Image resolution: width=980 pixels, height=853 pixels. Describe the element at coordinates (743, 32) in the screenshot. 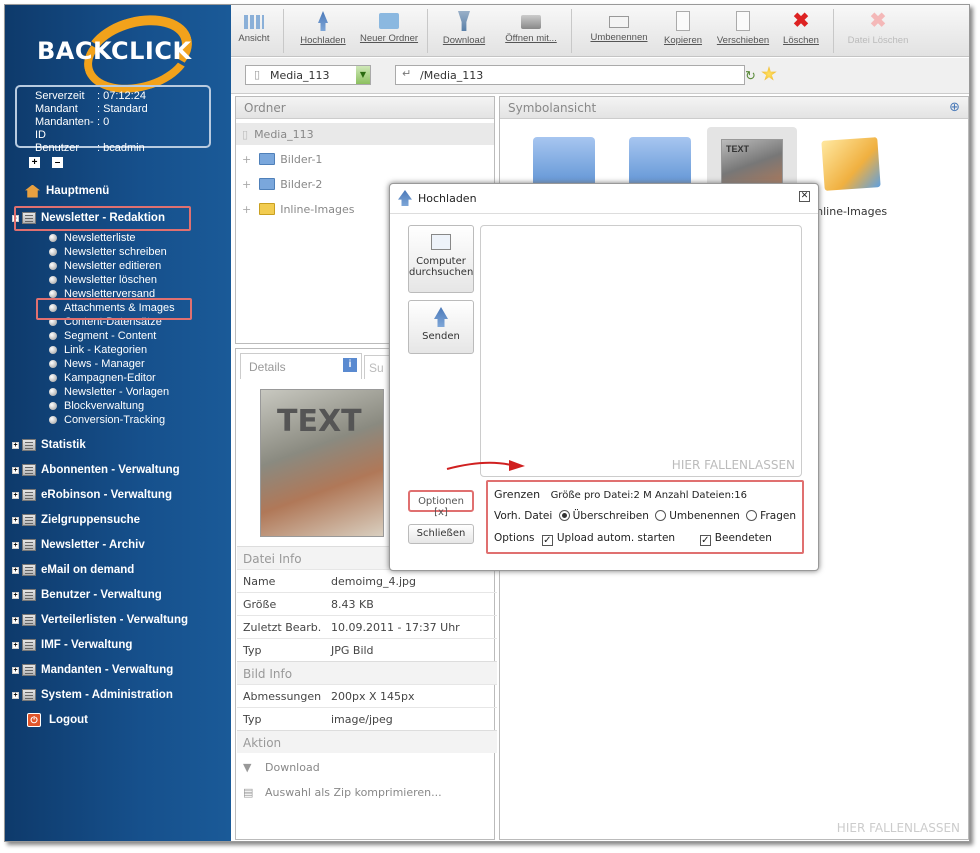

I see `move-button: Verschieben` at that location.